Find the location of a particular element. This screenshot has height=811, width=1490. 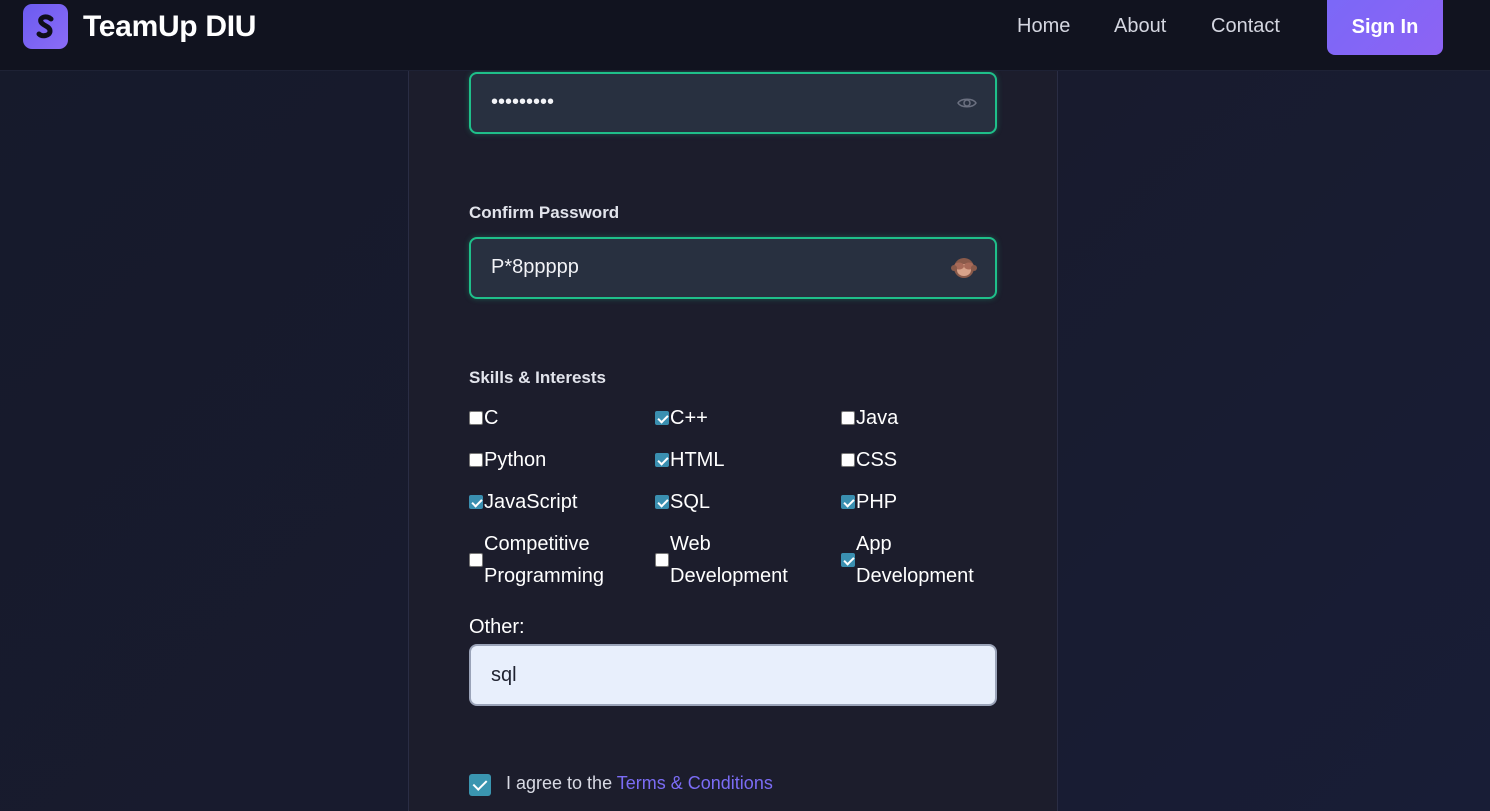

skill-app-development: App Development is located at coordinates (907, 560).